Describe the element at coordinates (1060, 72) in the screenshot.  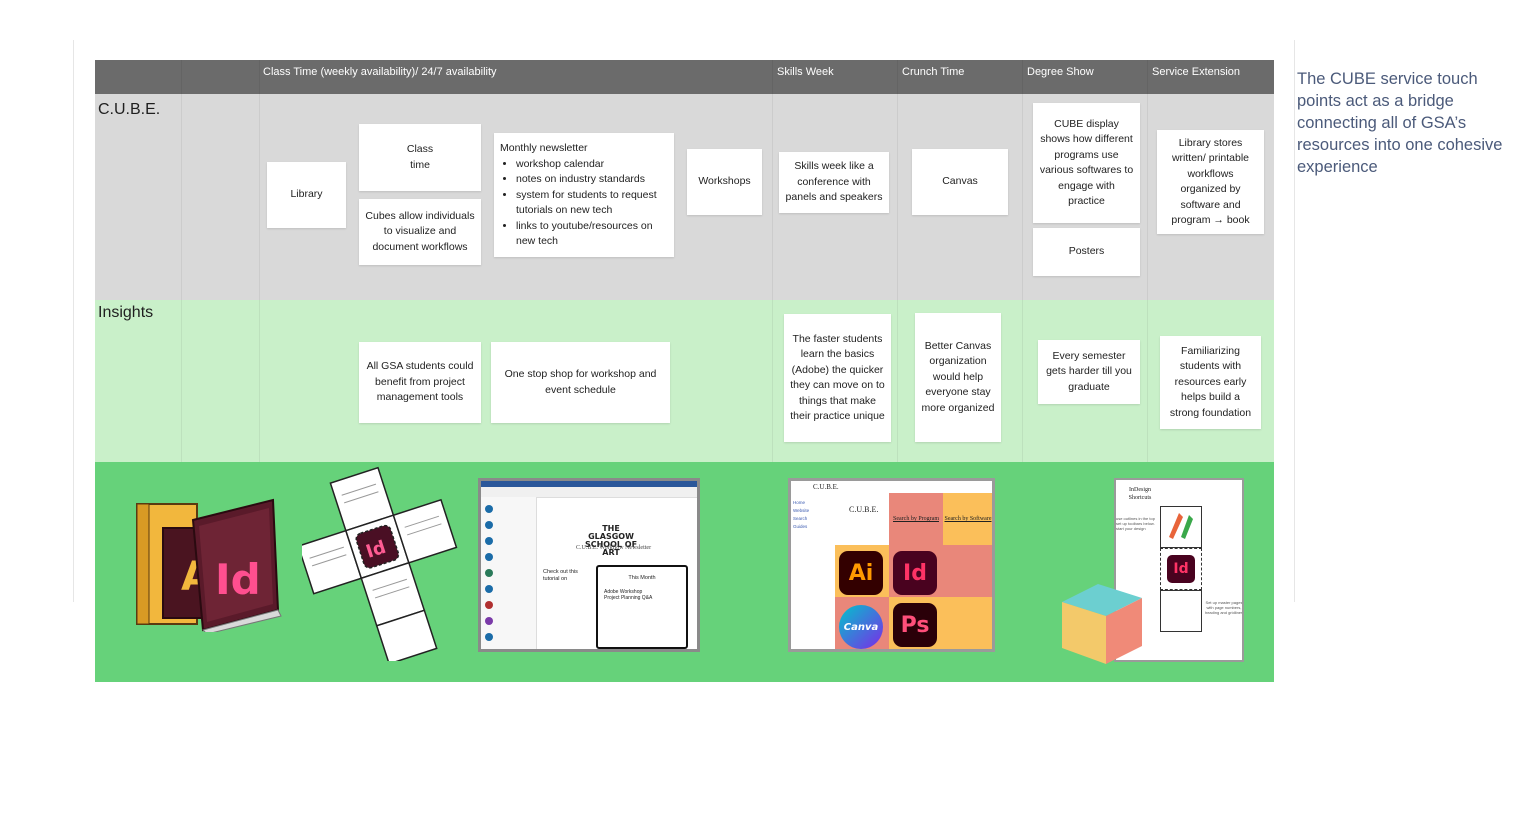
I see `header-degree-show: Degree Show` at that location.